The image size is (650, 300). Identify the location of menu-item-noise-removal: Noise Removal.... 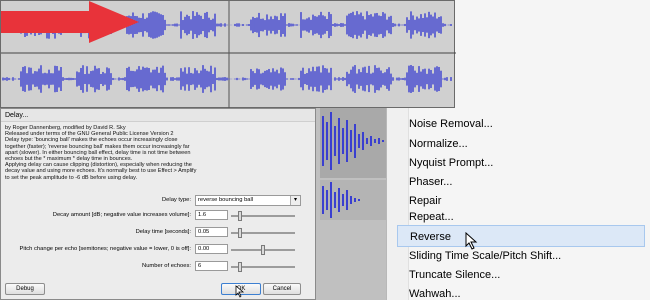
(521, 124).